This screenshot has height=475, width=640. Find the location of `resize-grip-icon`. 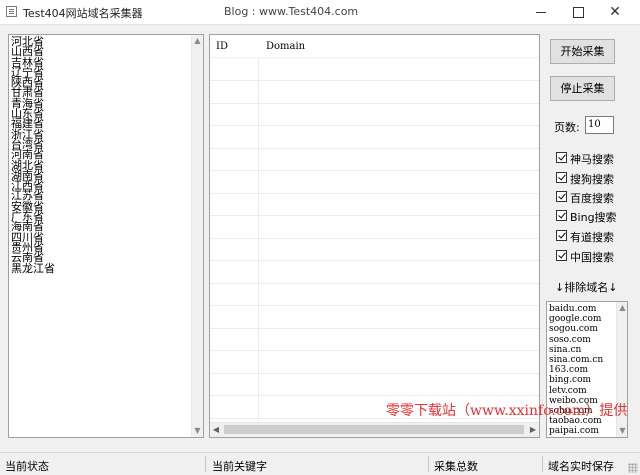

resize-grip-icon is located at coordinates (633, 468).